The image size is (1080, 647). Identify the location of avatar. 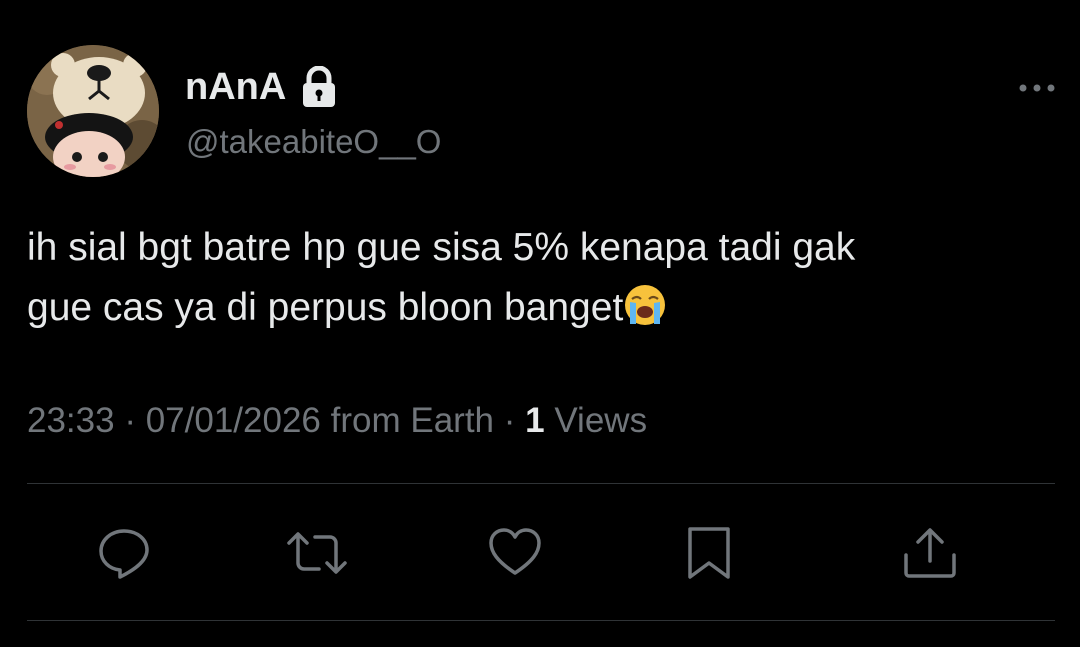
(93, 111).